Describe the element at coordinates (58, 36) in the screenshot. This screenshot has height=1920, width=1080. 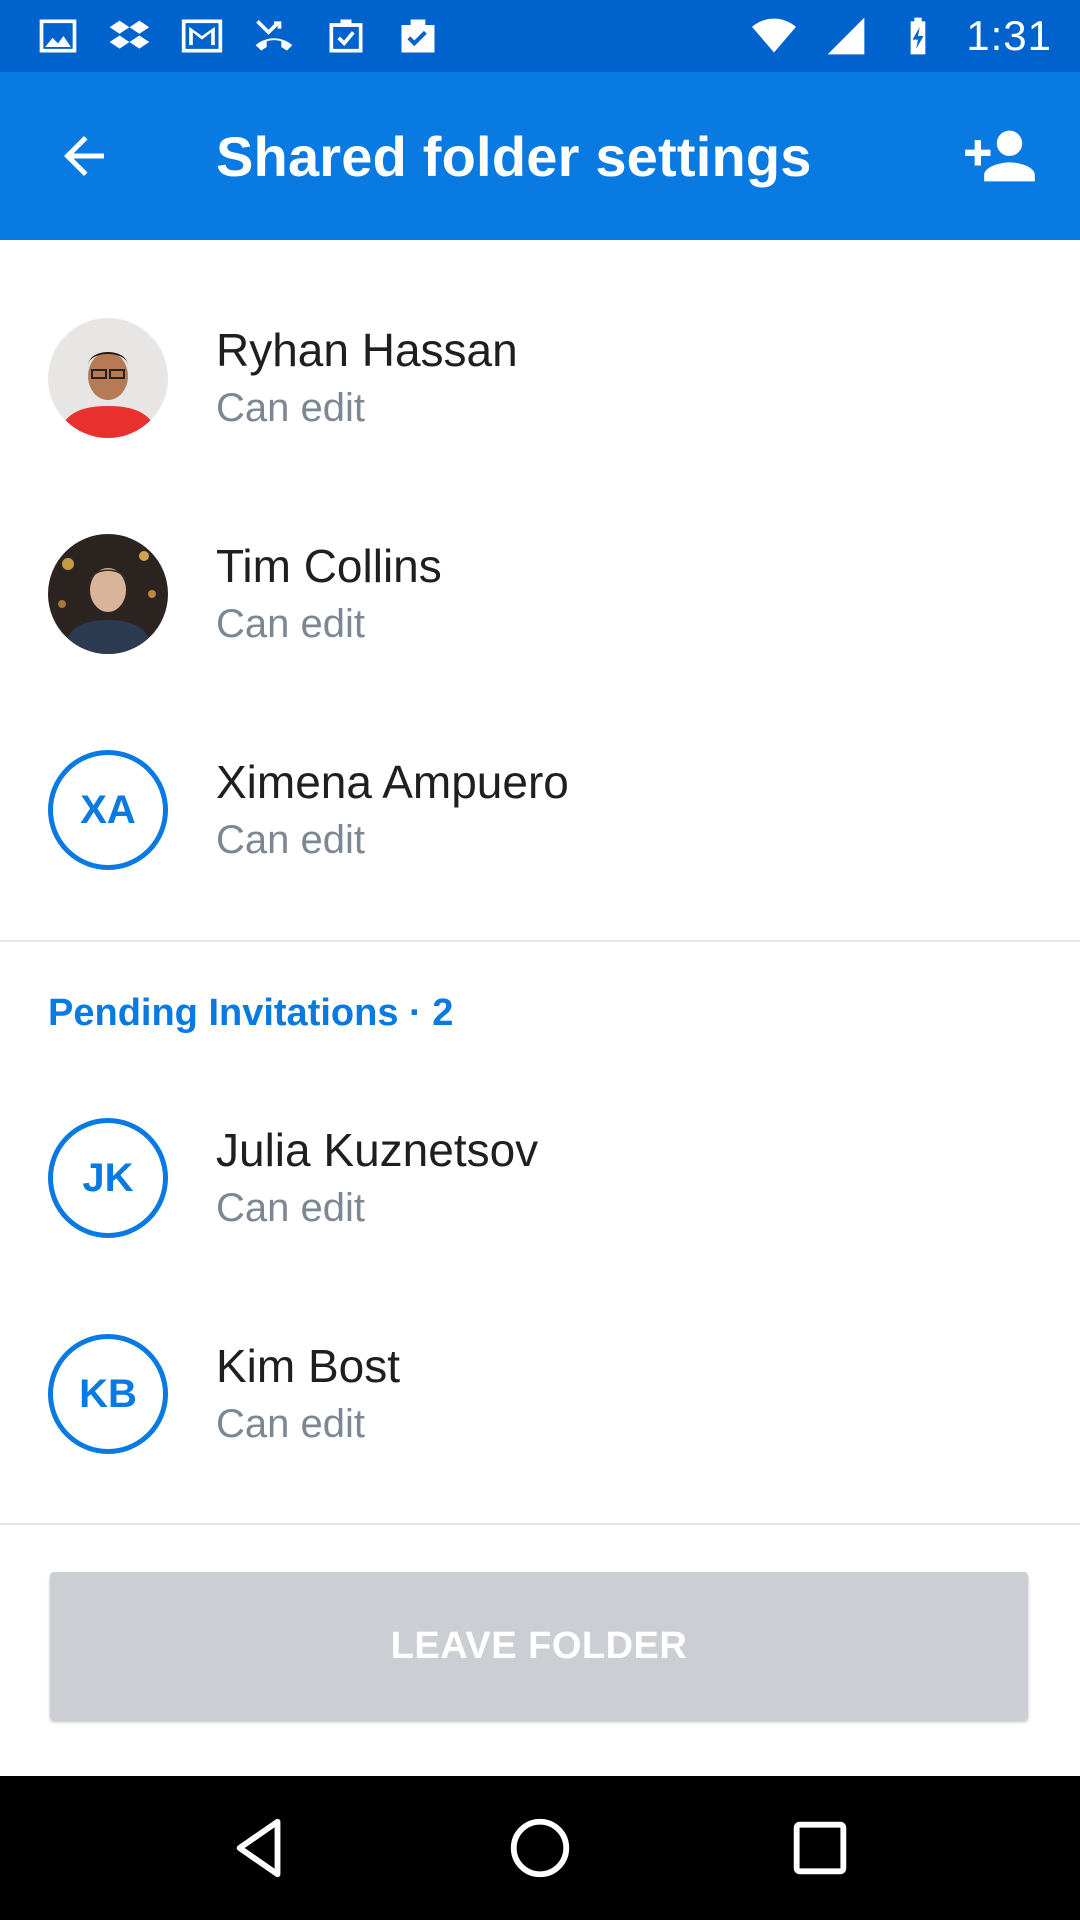
I see `image-icon` at that location.